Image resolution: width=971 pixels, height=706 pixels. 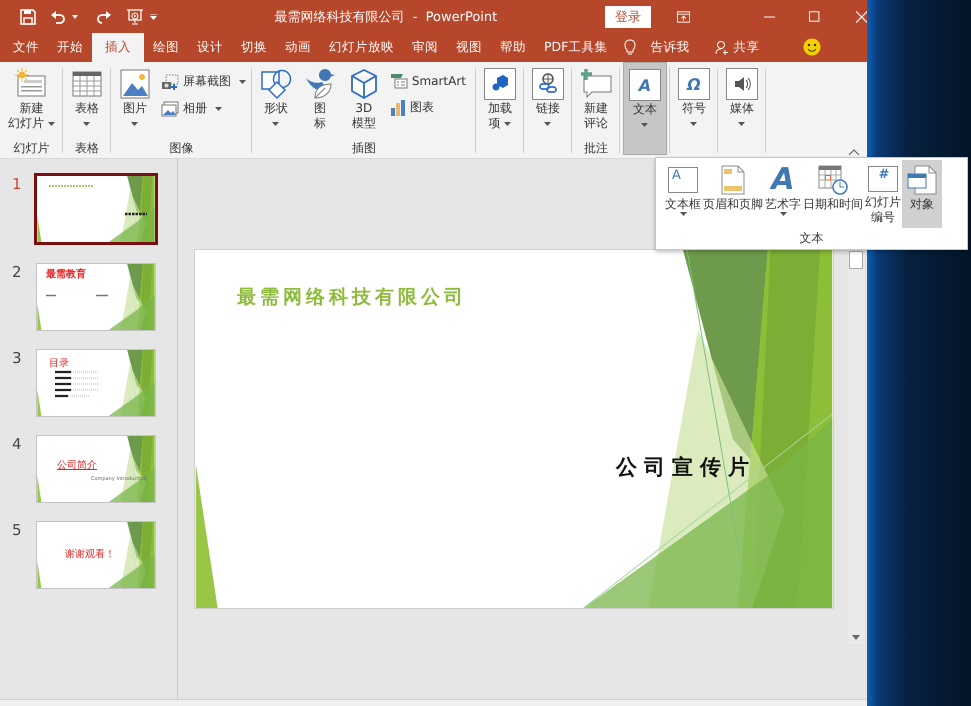 What do you see at coordinates (59, 363) in the screenshot?
I see `slide-title: 目录` at bounding box center [59, 363].